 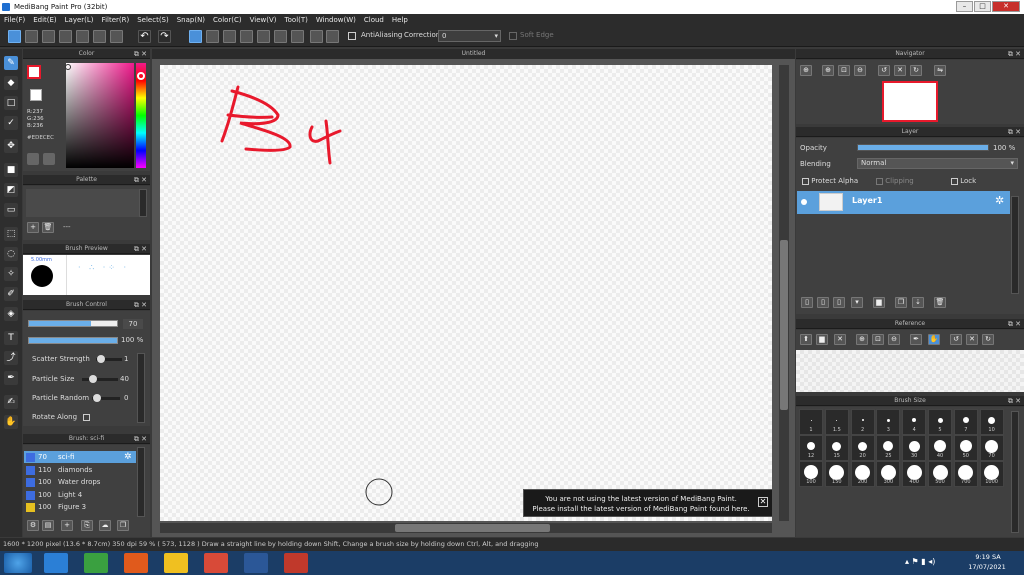 What do you see at coordinates (96, 563) in the screenshot?
I see `app-green-icon` at bounding box center [96, 563].